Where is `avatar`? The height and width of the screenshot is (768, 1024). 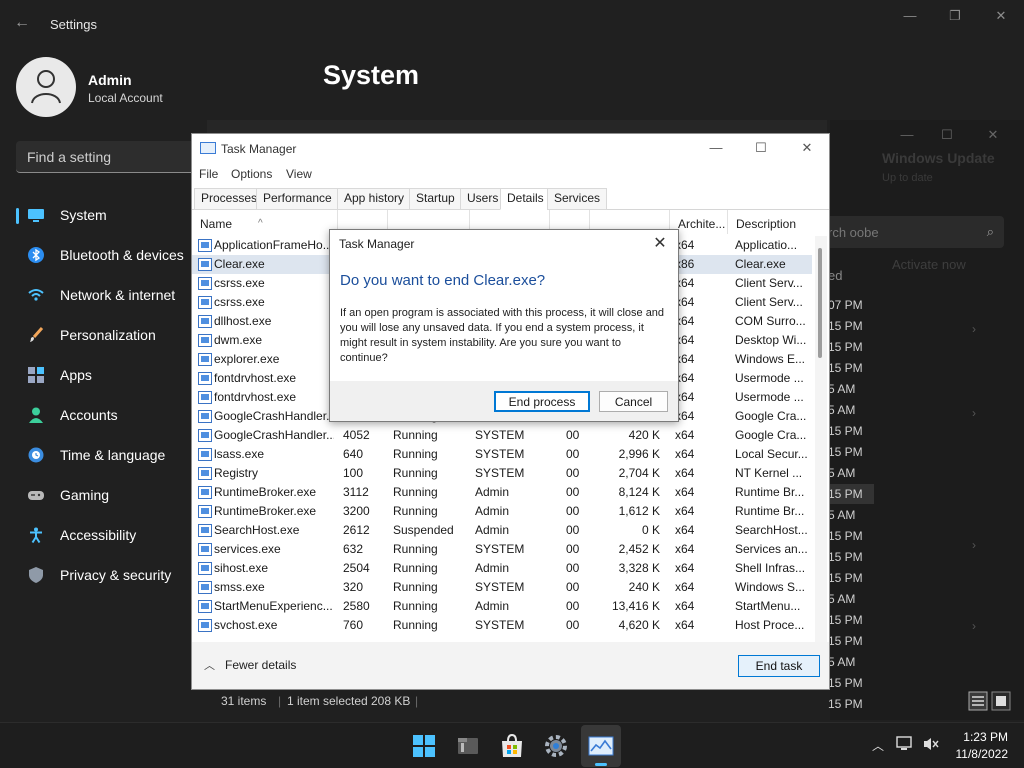 avatar is located at coordinates (46, 87).